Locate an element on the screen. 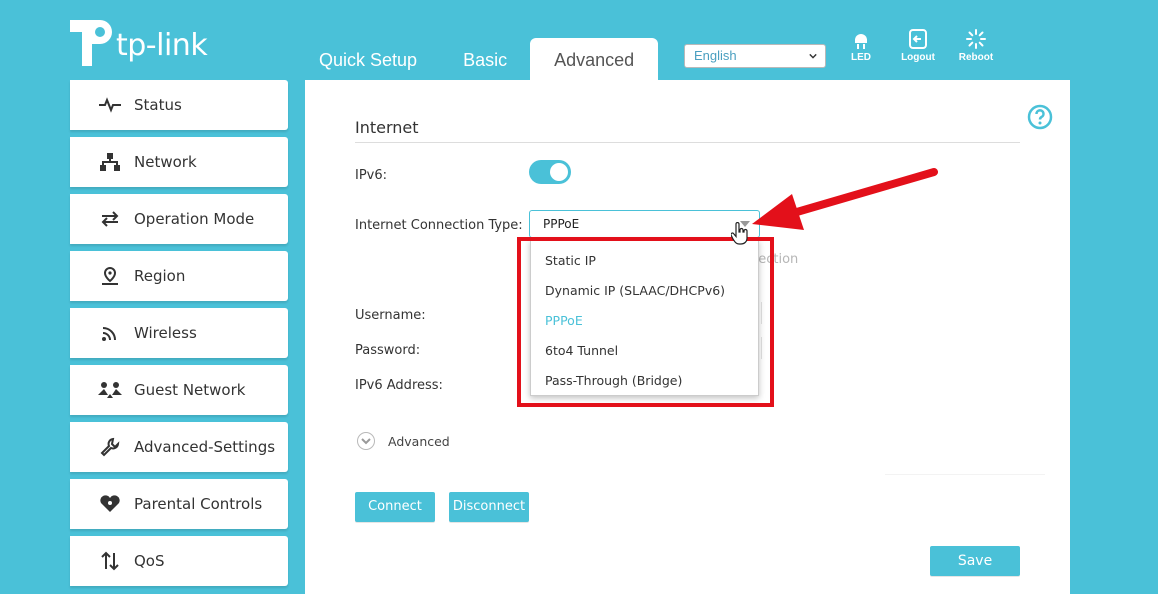 This screenshot has width=1158, height=594. sidebar-item-status: Status is located at coordinates (179, 105).